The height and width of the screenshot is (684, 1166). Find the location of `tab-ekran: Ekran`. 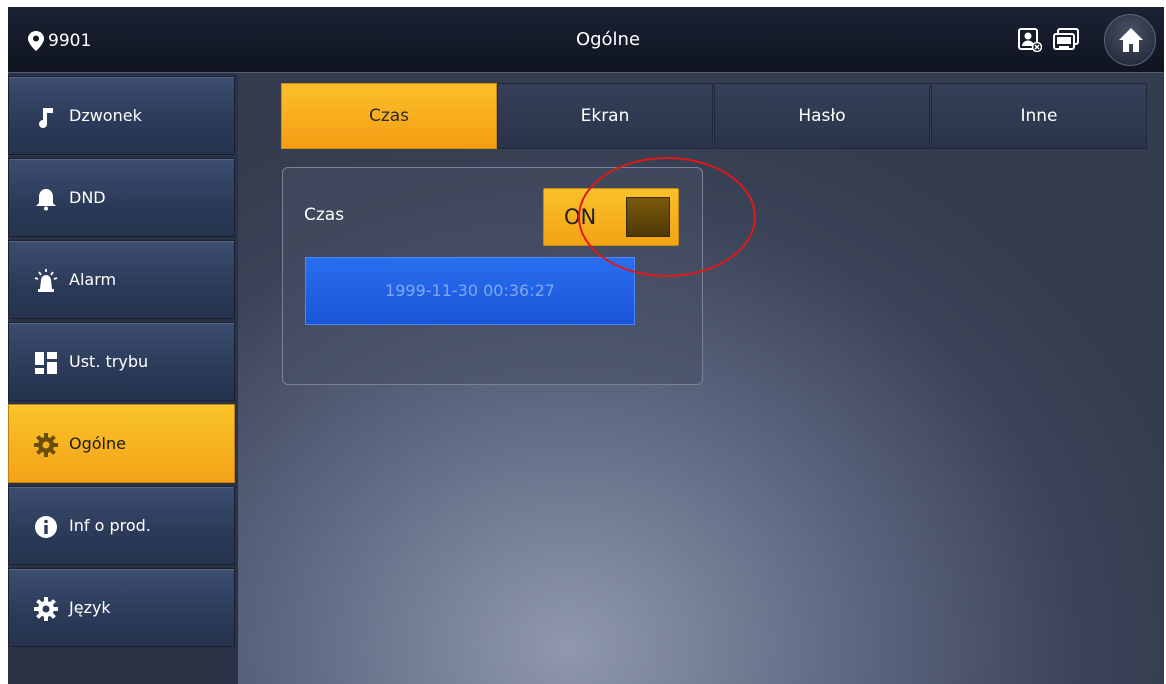

tab-ekran: Ekran is located at coordinates (605, 116).